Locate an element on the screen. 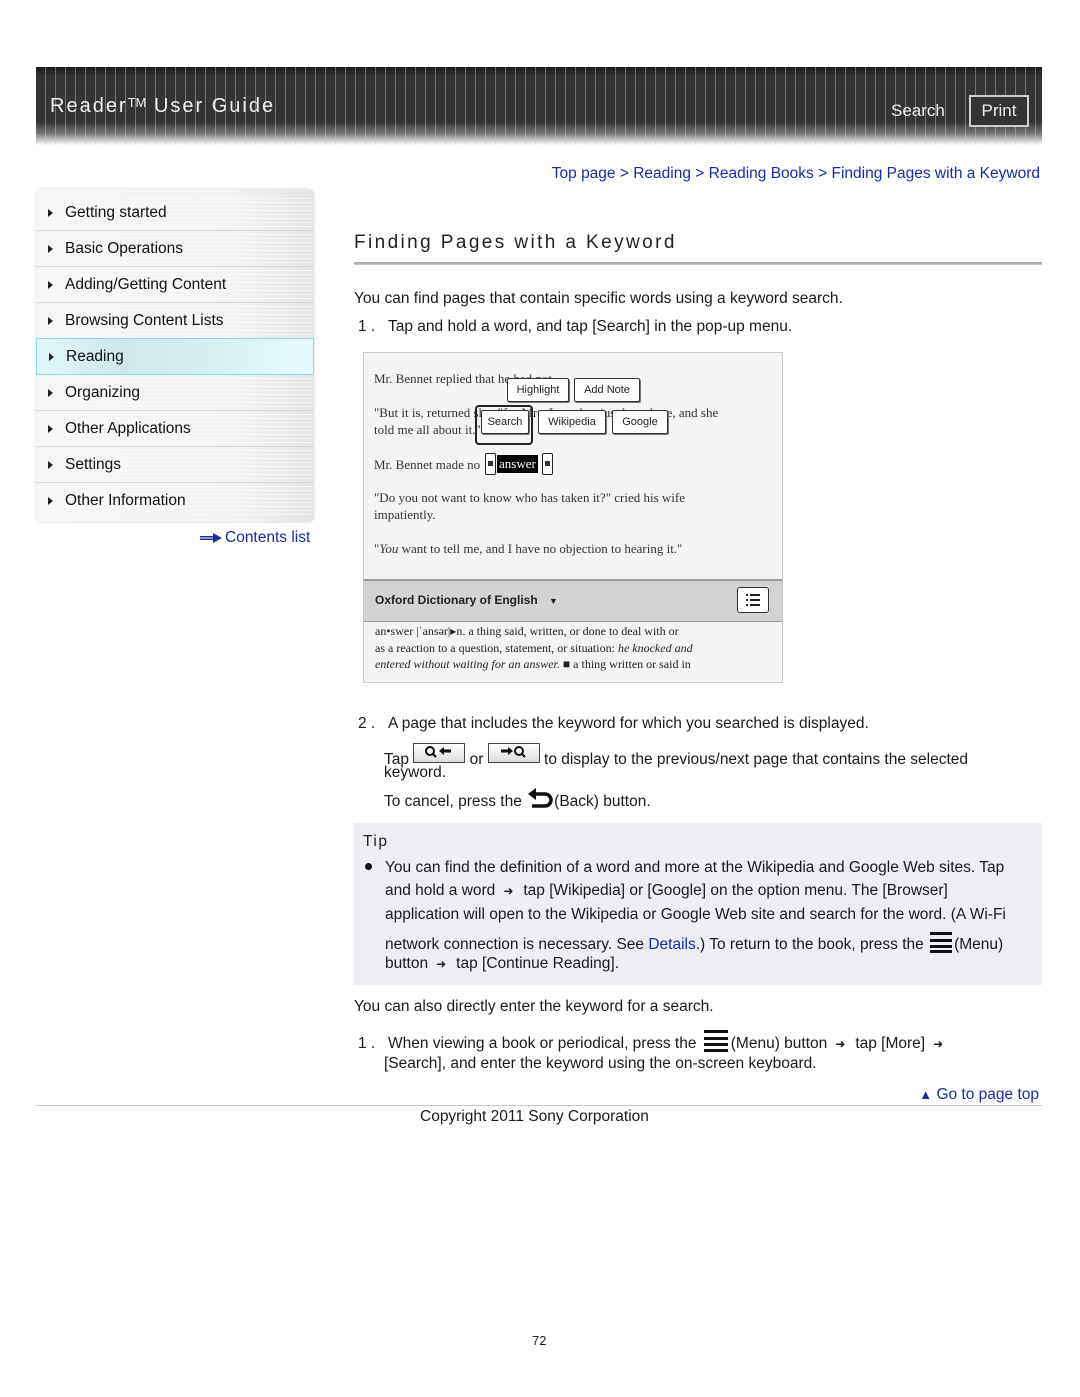 The image size is (1080, 1397). print-button: Print is located at coordinates (999, 111).